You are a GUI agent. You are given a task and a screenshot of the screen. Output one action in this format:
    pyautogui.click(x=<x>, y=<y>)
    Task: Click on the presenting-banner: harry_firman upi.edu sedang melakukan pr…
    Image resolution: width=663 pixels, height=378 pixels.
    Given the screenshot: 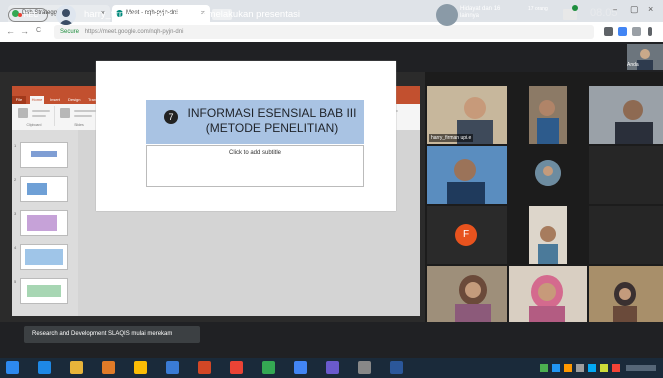 What is the action you would take?
    pyautogui.click(x=192, y=14)
    